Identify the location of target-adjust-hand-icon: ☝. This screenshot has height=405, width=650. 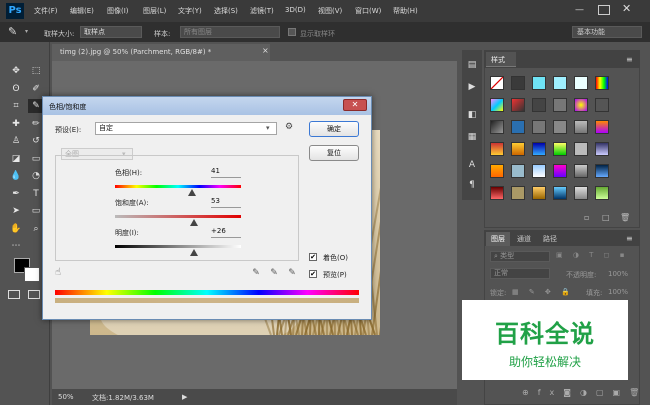
(58, 272).